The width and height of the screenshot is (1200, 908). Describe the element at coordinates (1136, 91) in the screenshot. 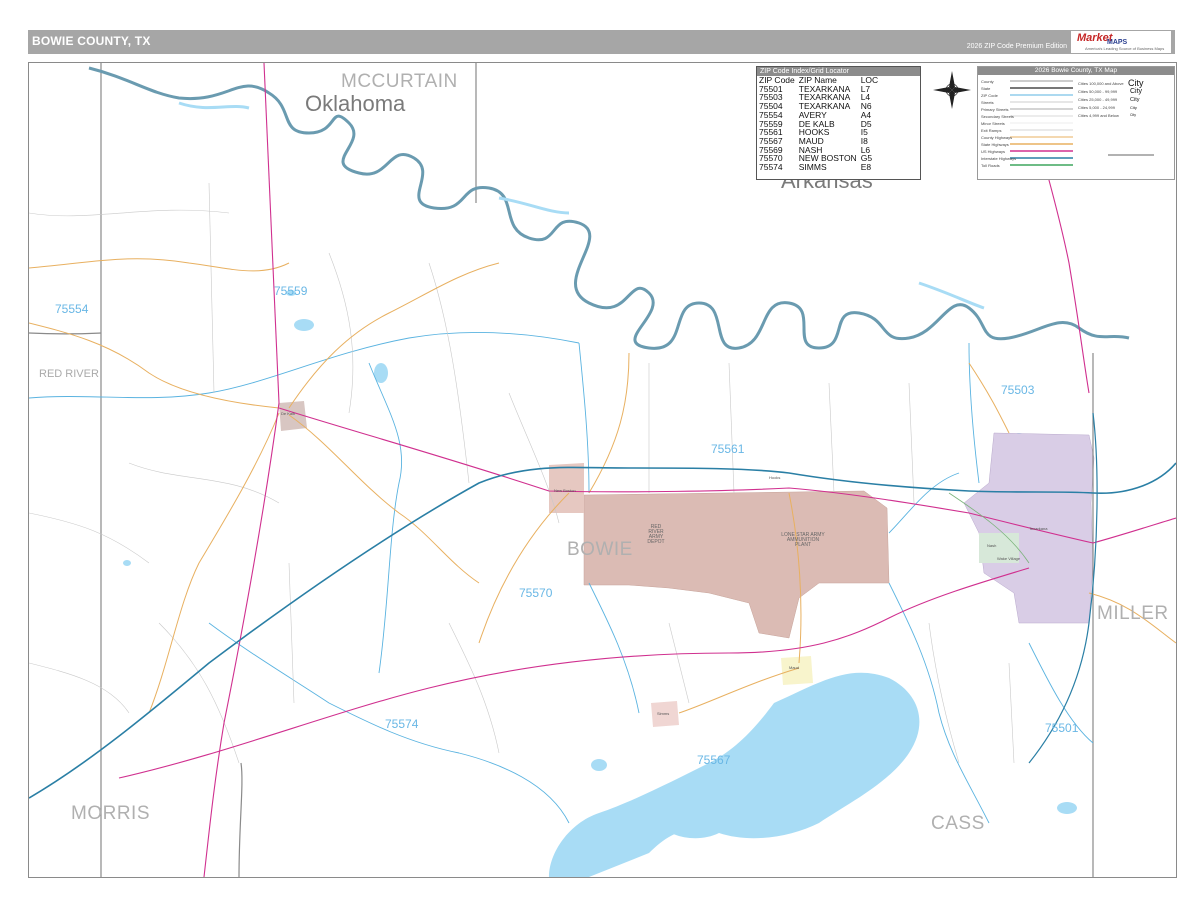

I see `legend-city-sample-medium: City` at that location.